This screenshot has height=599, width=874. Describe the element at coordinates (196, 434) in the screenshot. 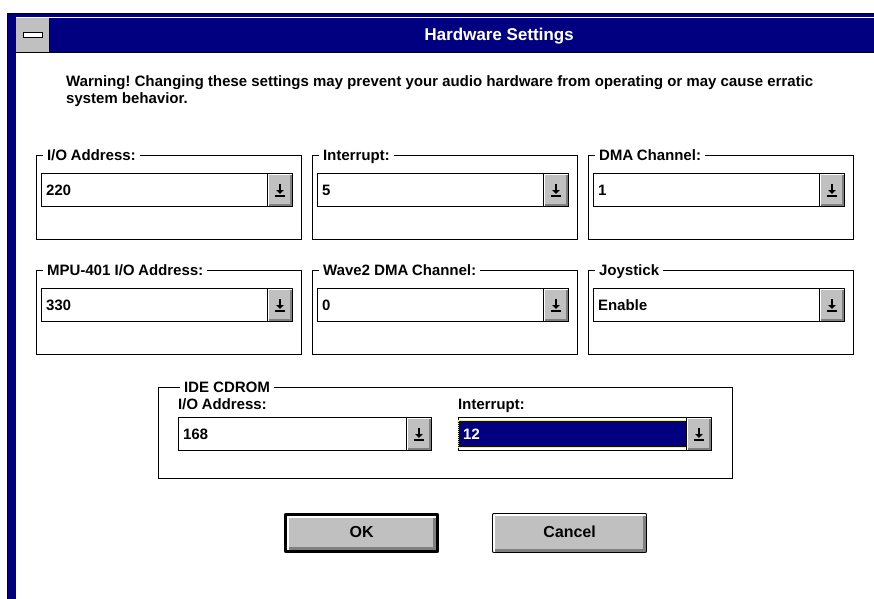

I see `field-value: 168` at that location.